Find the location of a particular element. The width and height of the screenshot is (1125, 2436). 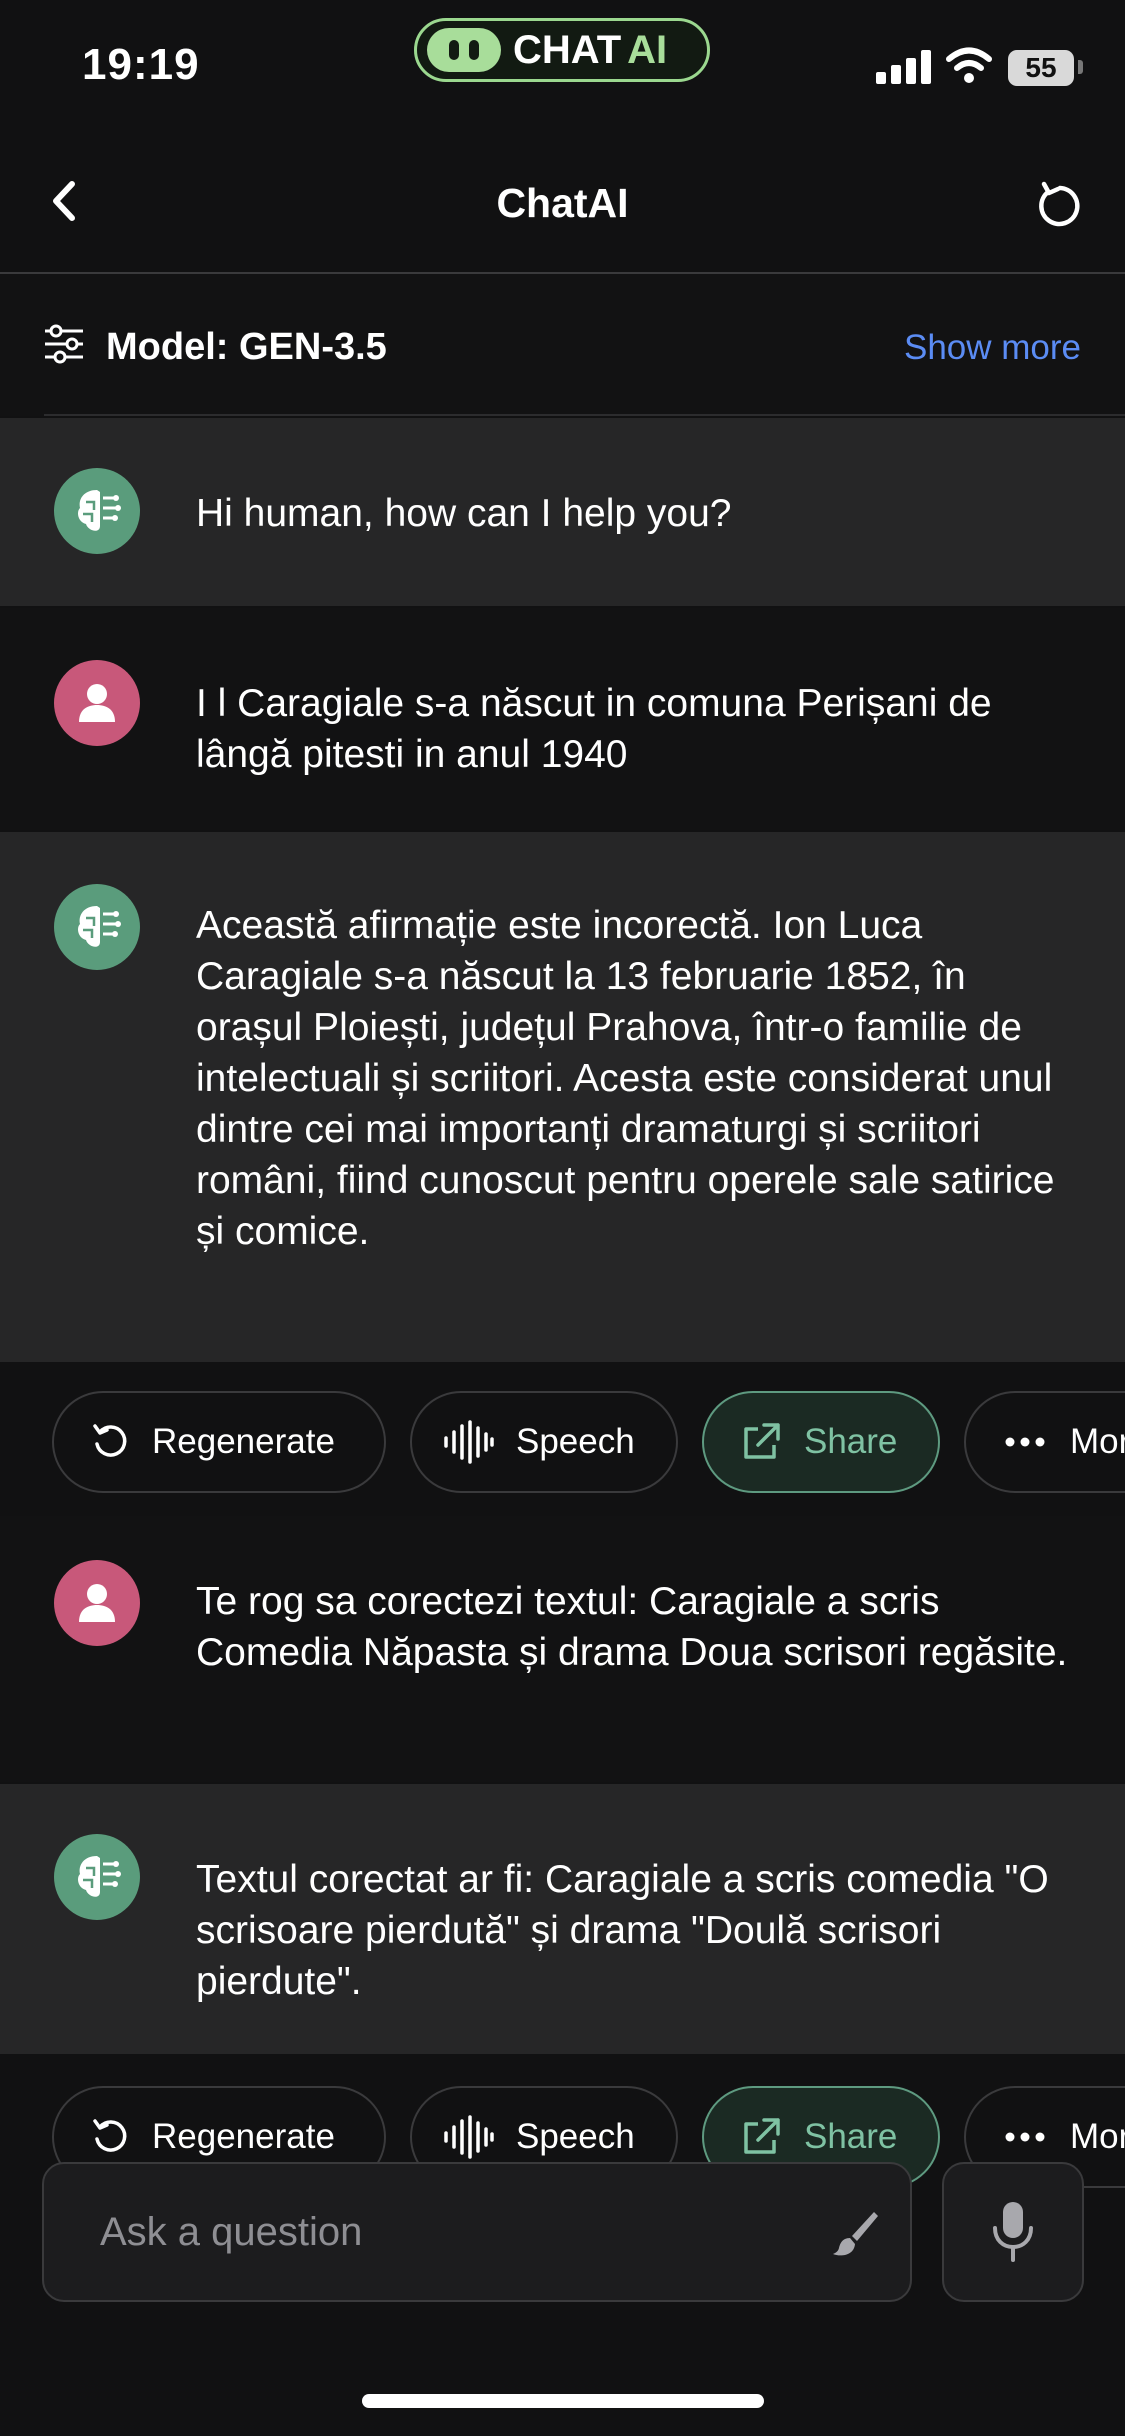

app-pill: CHAT AI is located at coordinates (562, 50).